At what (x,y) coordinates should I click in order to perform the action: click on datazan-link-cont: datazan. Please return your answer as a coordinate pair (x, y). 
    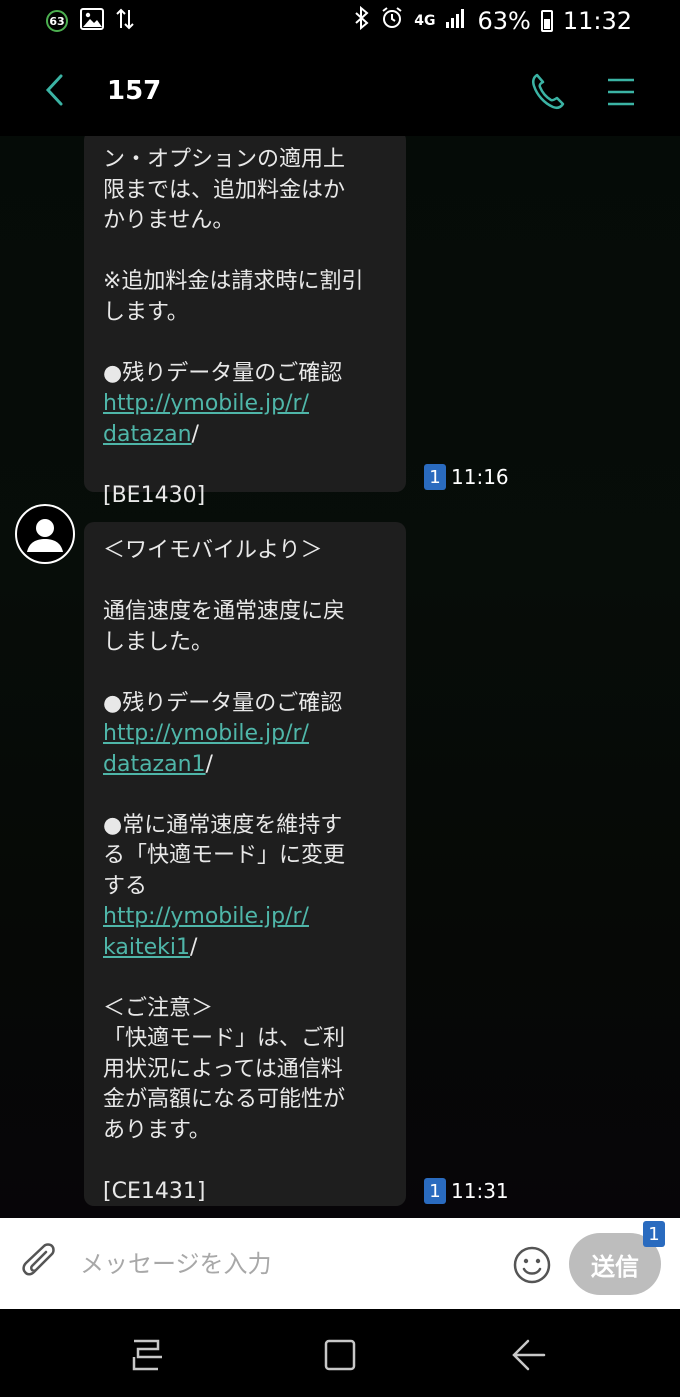
    Looking at the image, I should click on (147, 434).